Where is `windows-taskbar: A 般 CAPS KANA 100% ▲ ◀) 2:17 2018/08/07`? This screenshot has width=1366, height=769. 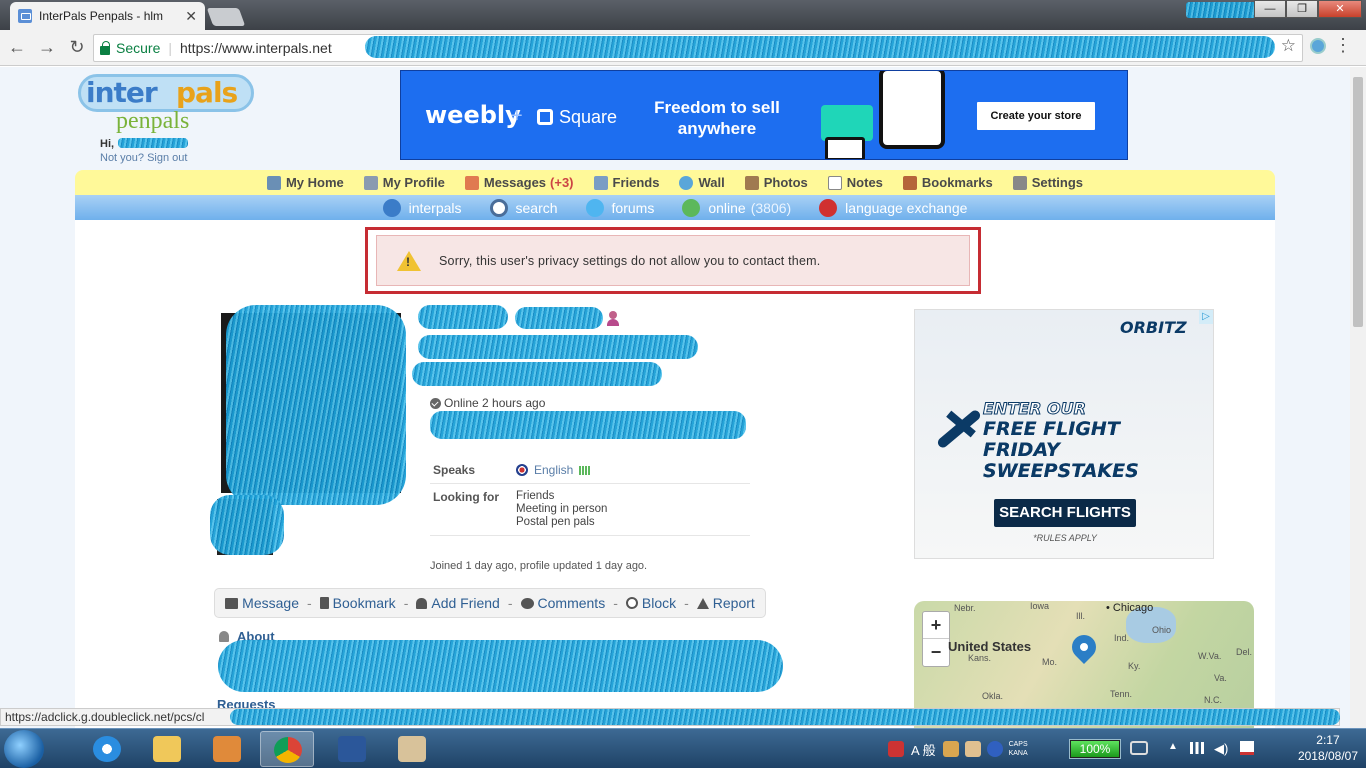 windows-taskbar: A 般 CAPS KANA 100% ▲ ◀) 2:17 2018/08/07 is located at coordinates (683, 748).